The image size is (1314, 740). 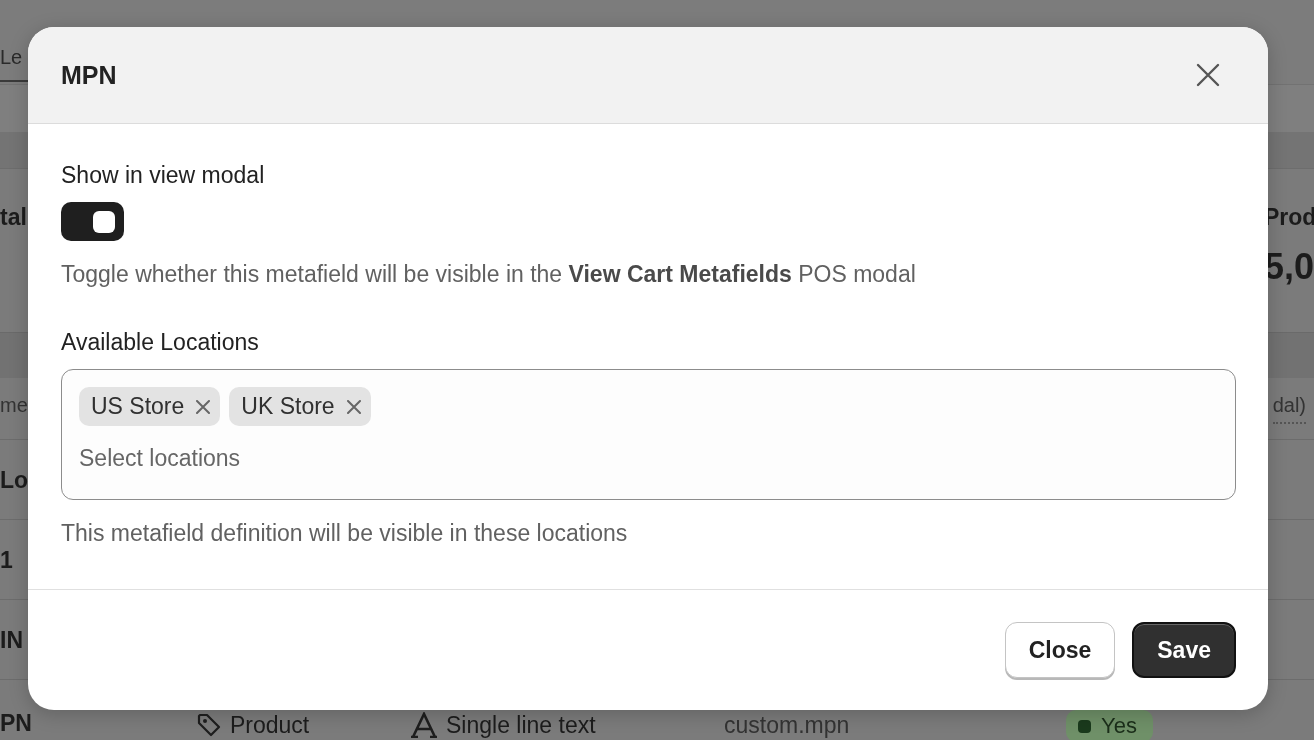 I want to click on tag-label: US Store, so click(x=138, y=406).